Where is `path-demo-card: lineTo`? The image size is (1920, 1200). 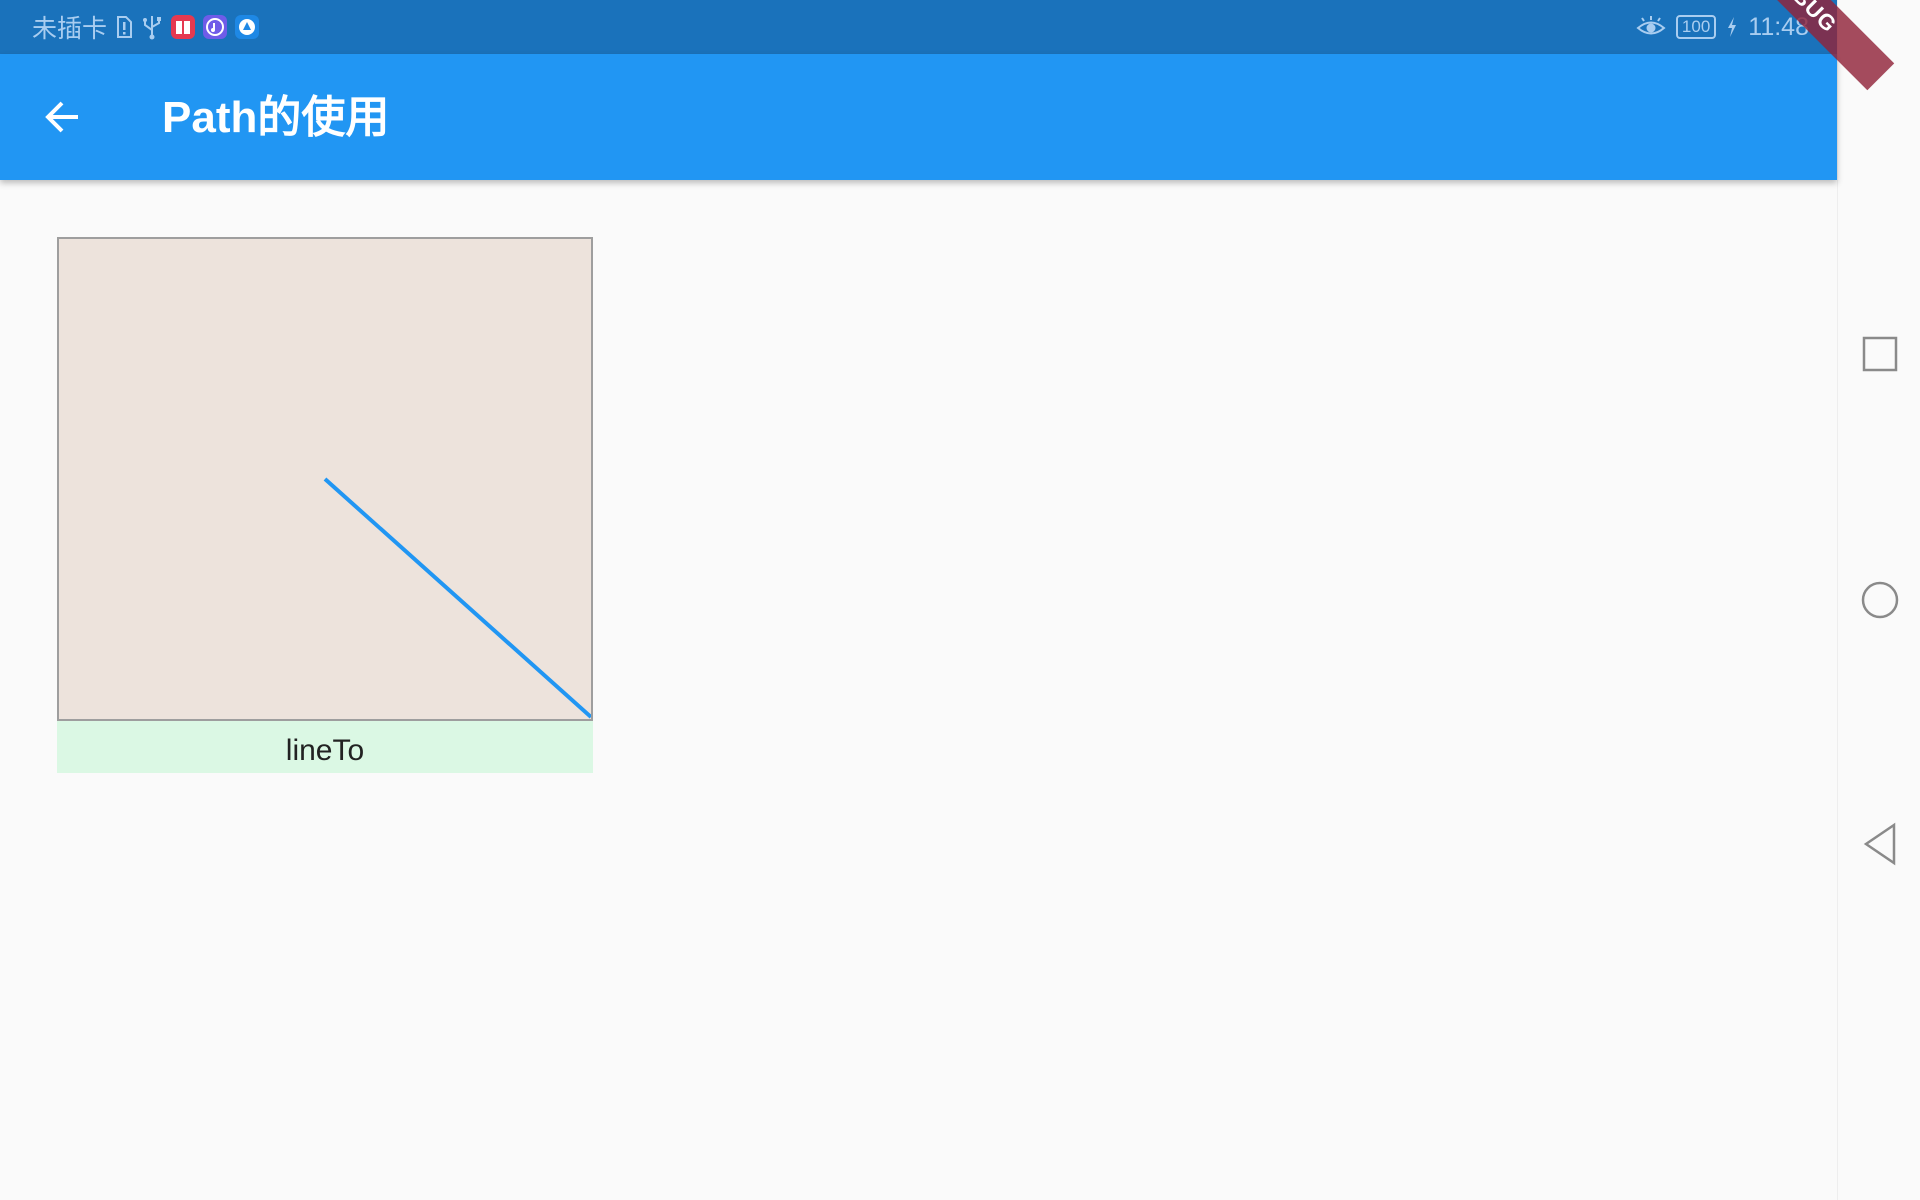
path-demo-card: lineTo is located at coordinates (325, 505).